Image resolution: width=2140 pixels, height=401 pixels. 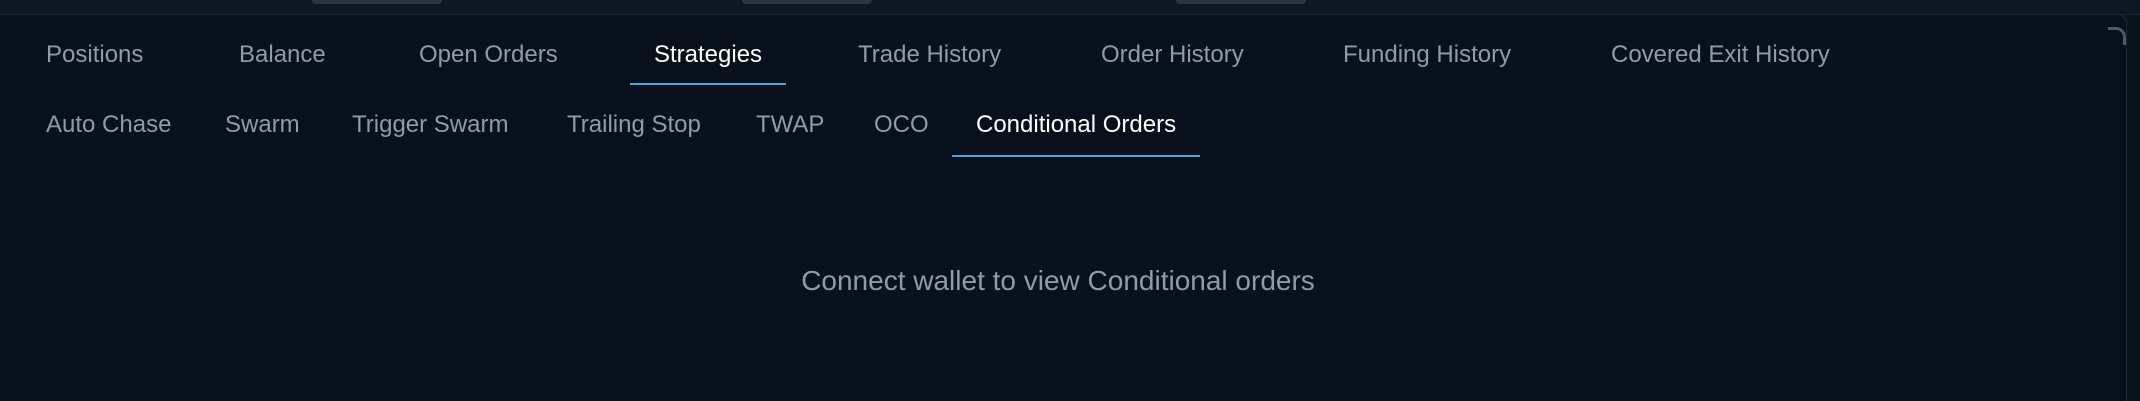 What do you see at coordinates (1172, 49) in the screenshot?
I see `tab-order-history: Order History` at bounding box center [1172, 49].